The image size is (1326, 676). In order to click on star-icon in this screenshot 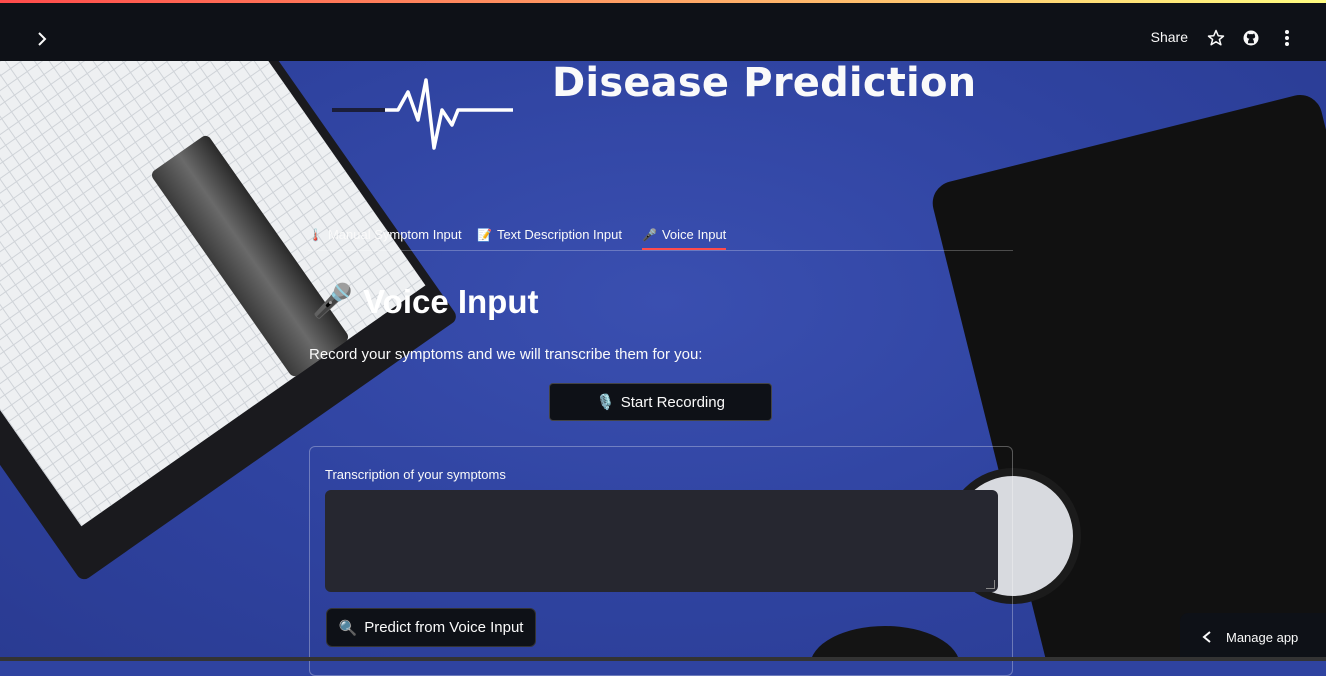, I will do `click(1216, 38)`.